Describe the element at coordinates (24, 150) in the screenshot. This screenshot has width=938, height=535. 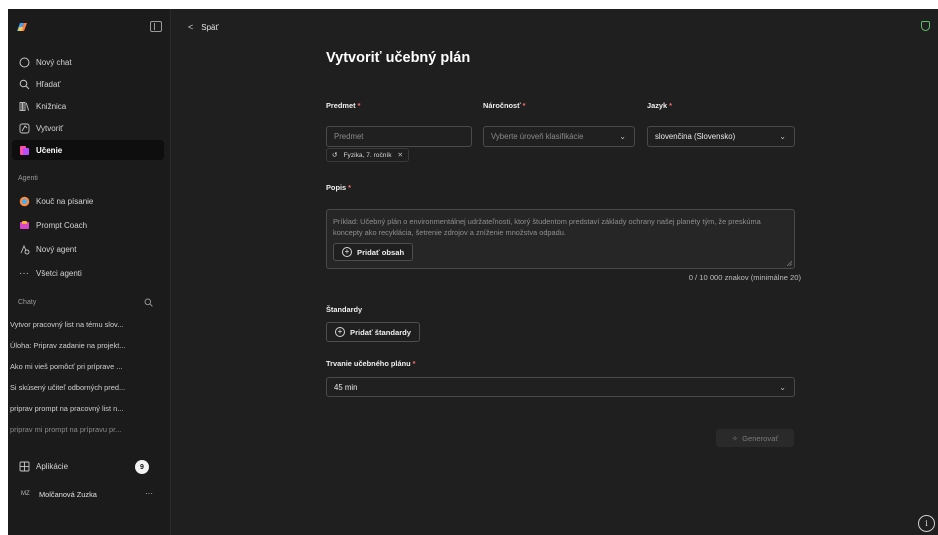
I see `learning-icon` at that location.